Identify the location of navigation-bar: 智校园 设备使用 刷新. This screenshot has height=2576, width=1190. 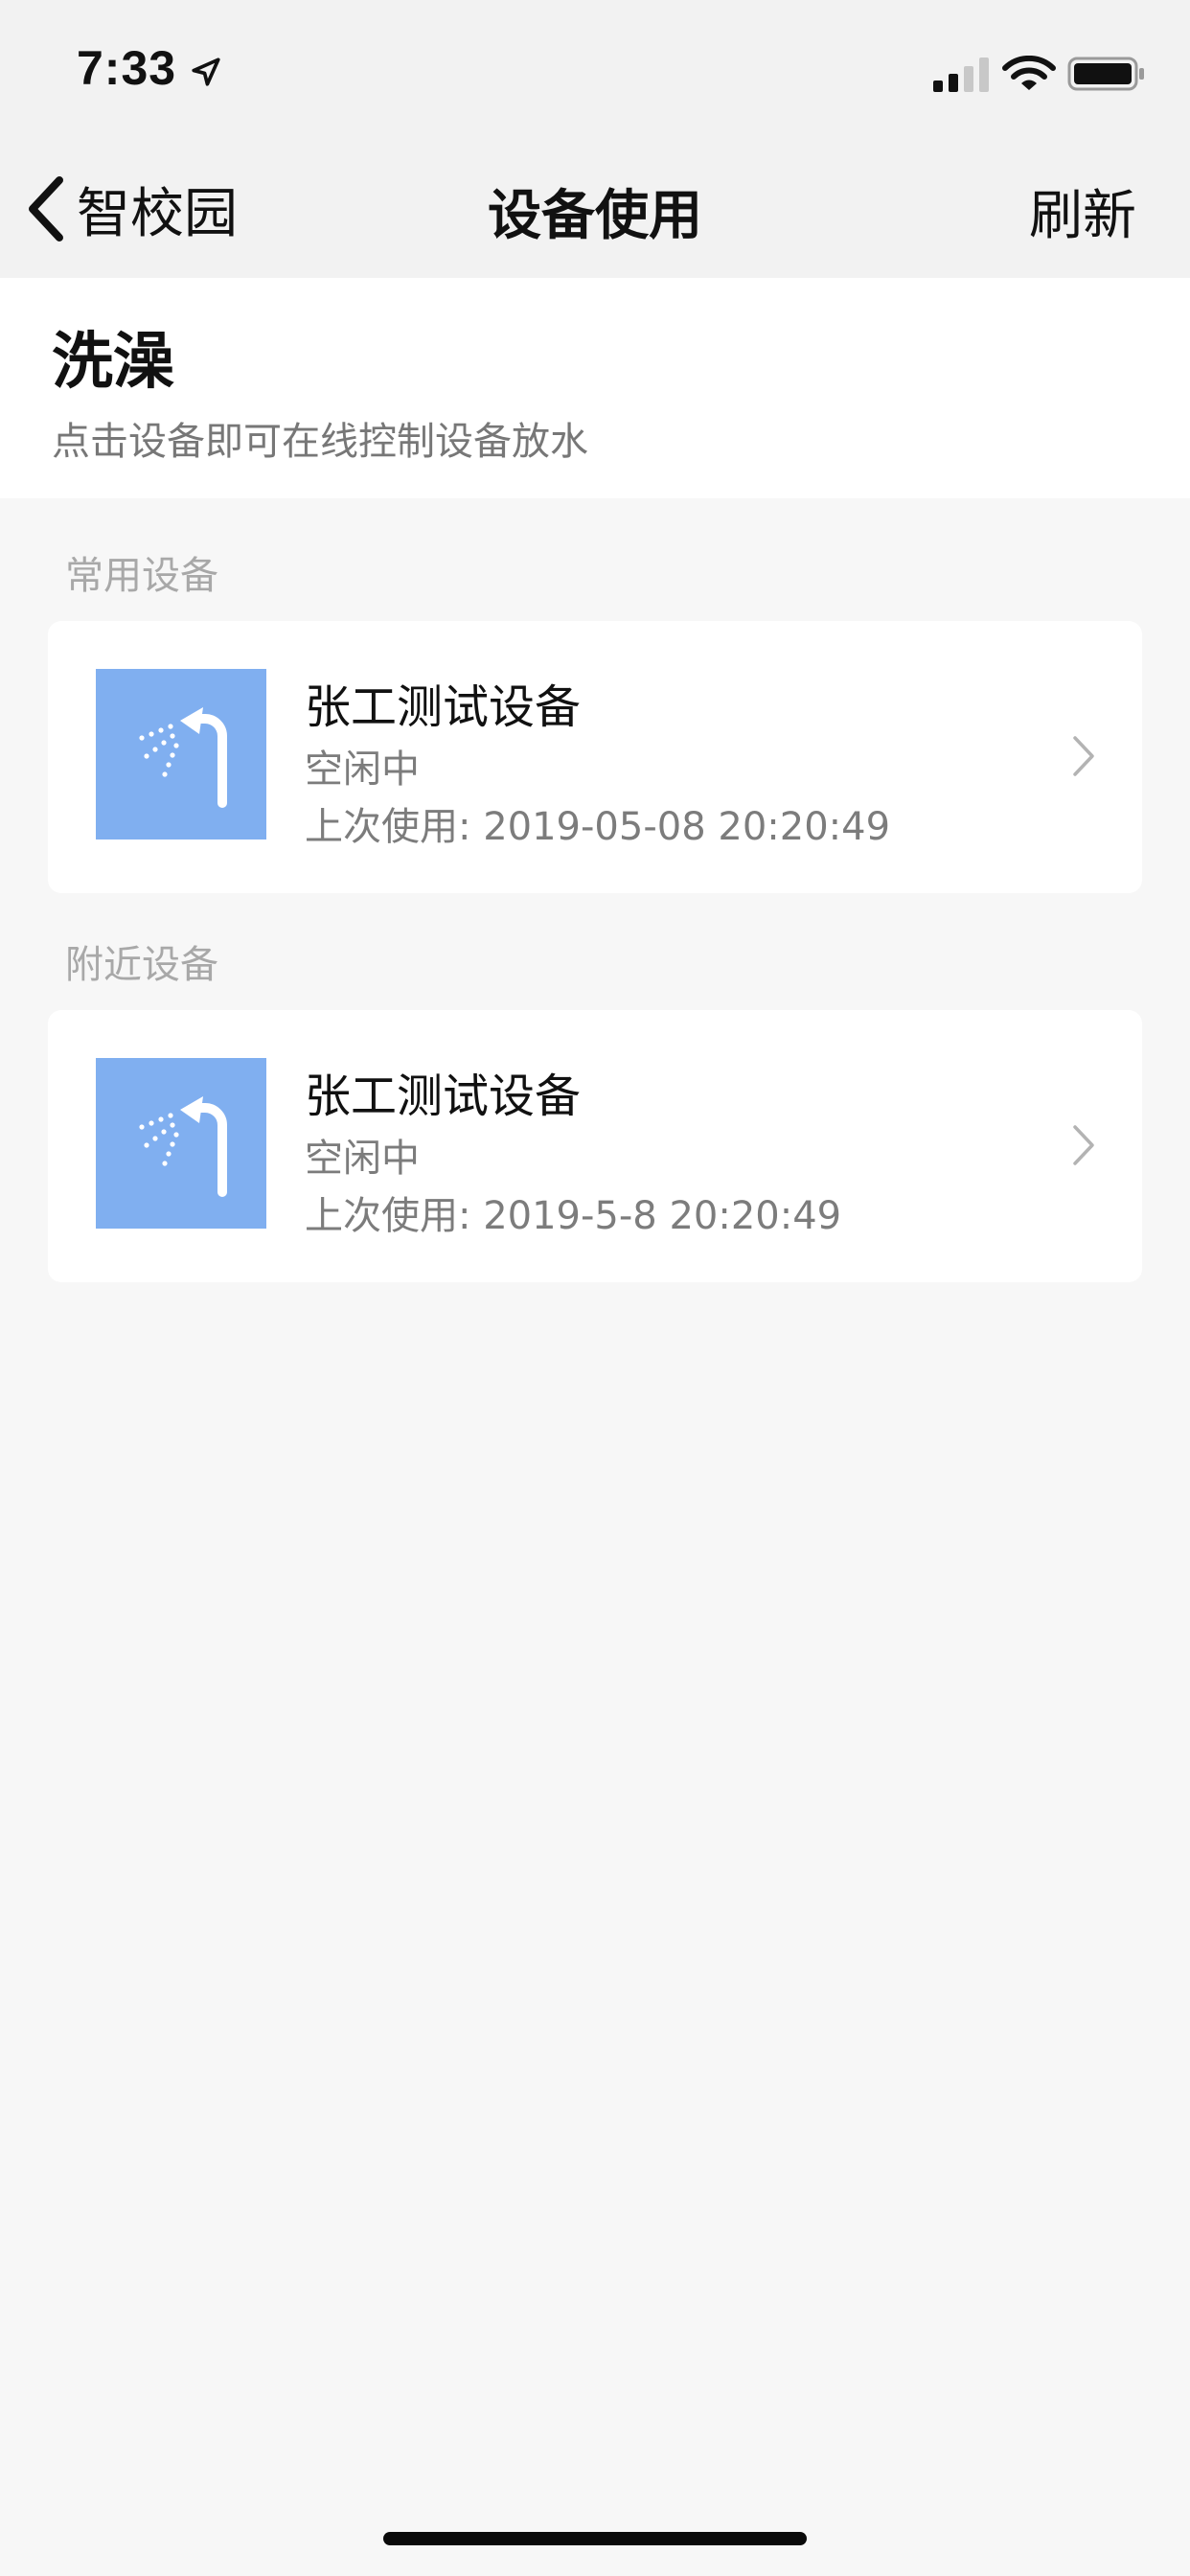
(595, 211).